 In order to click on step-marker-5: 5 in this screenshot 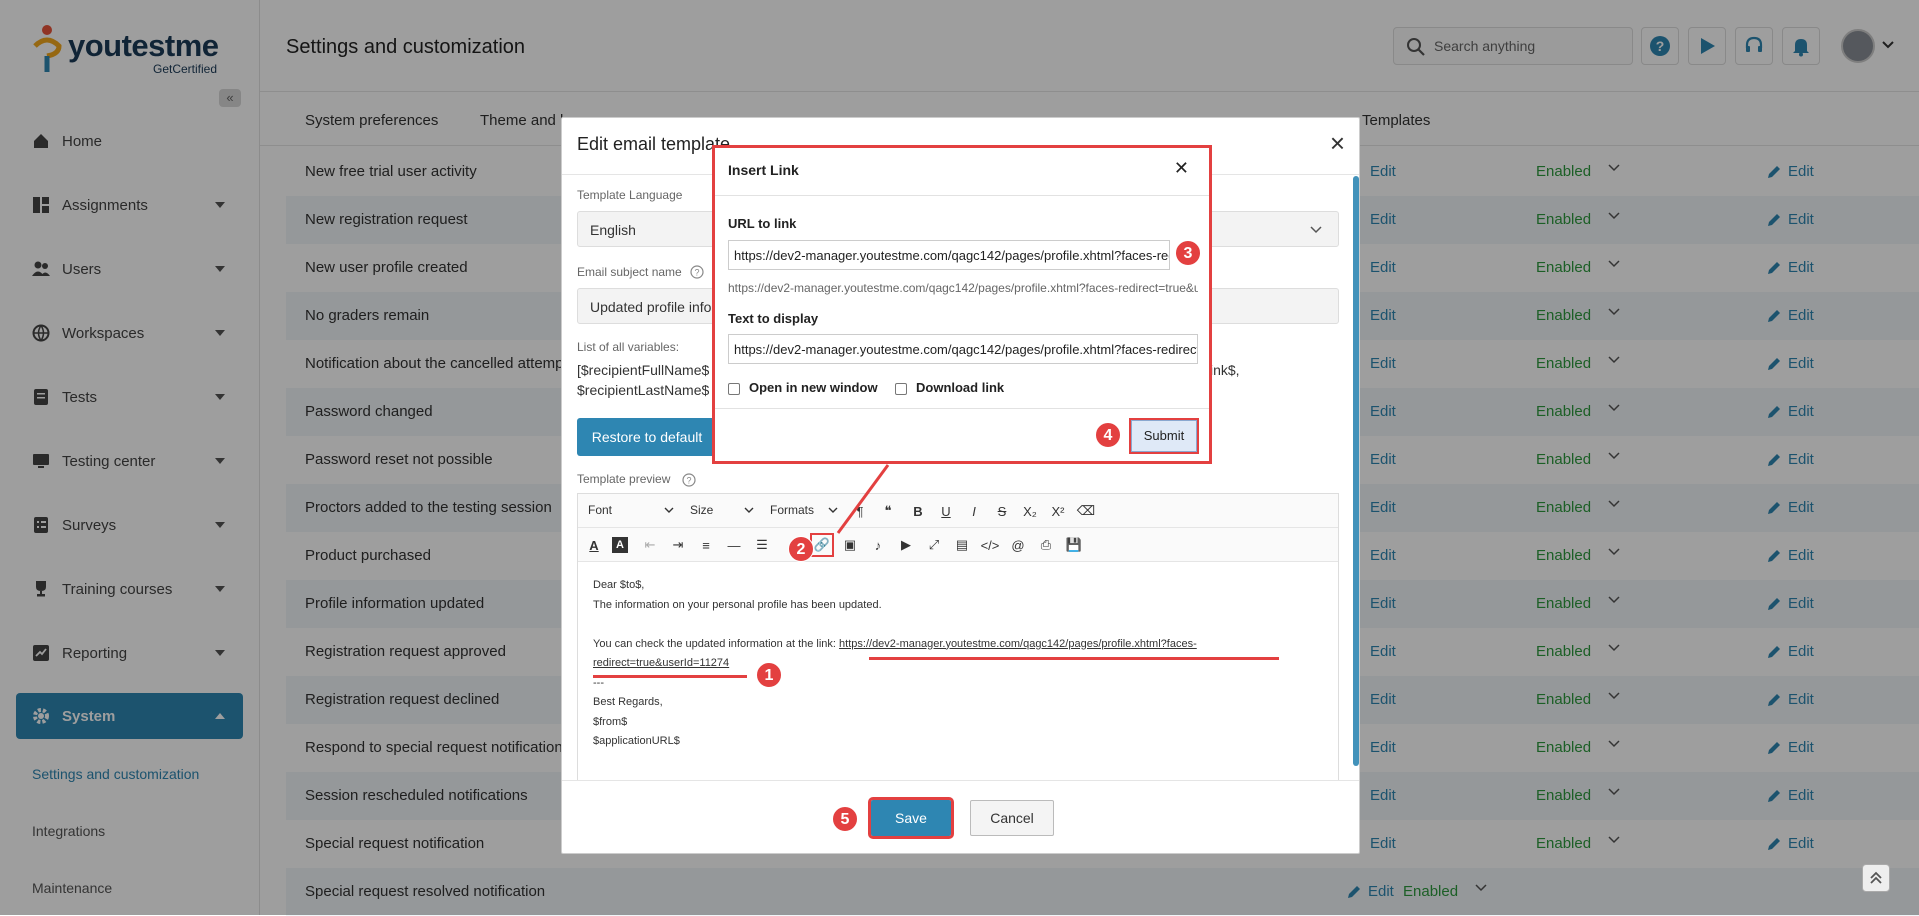, I will do `click(845, 819)`.